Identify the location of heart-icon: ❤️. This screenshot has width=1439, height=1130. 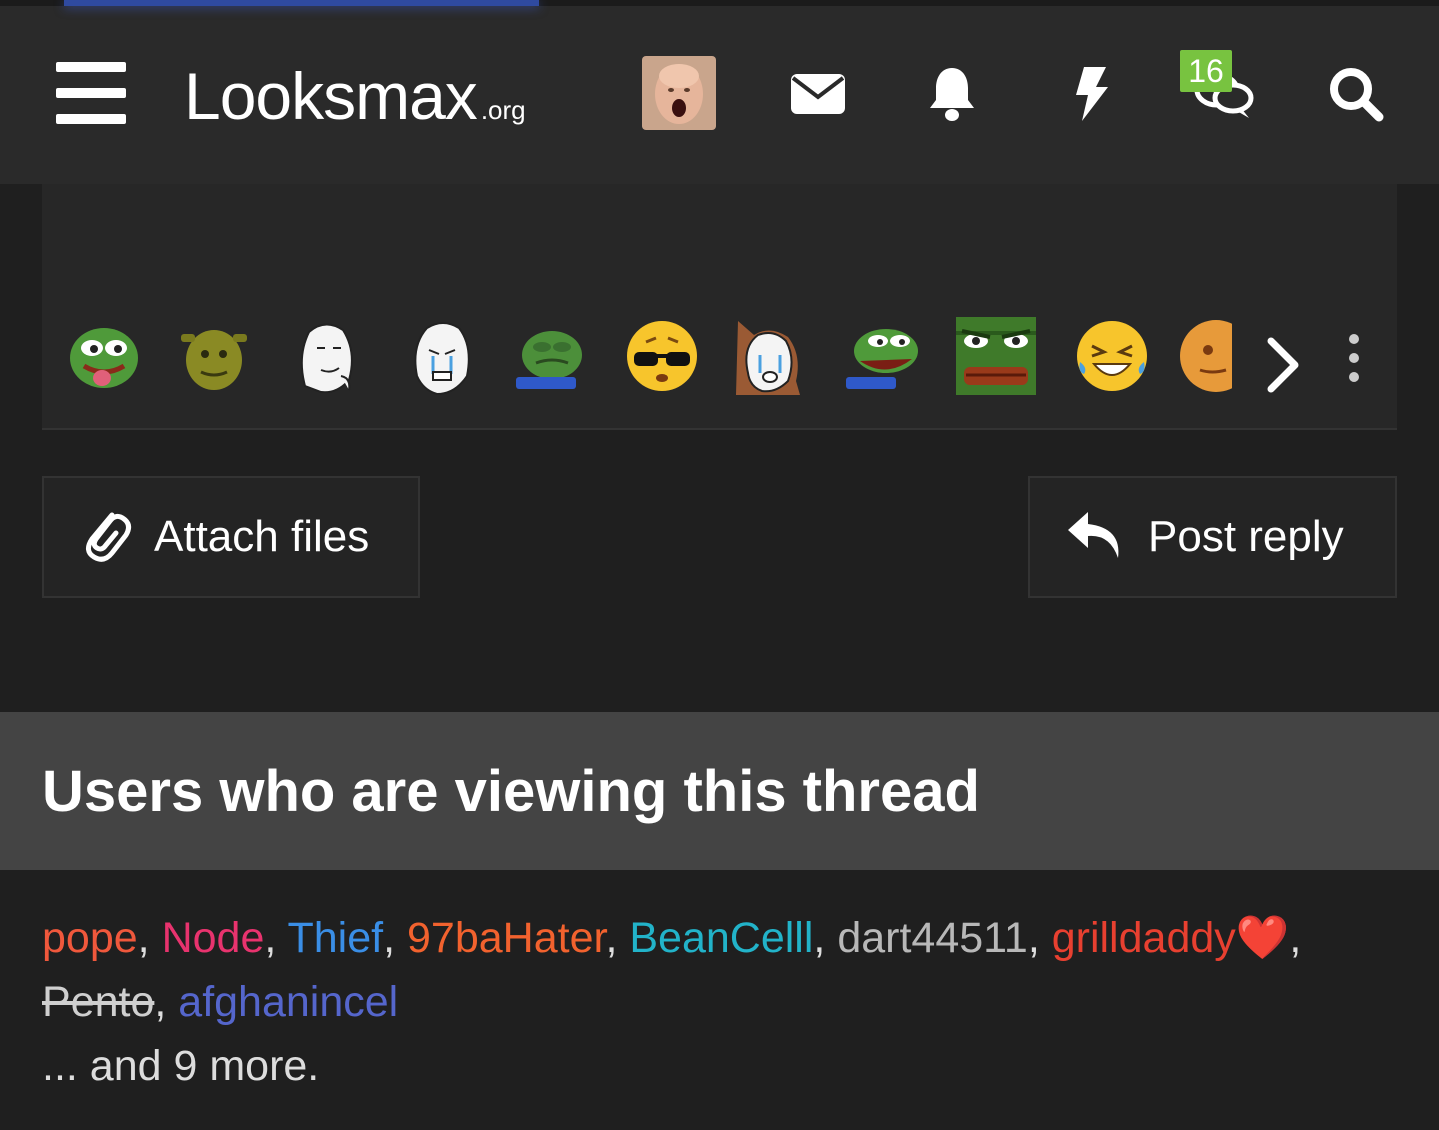
(1262, 938).